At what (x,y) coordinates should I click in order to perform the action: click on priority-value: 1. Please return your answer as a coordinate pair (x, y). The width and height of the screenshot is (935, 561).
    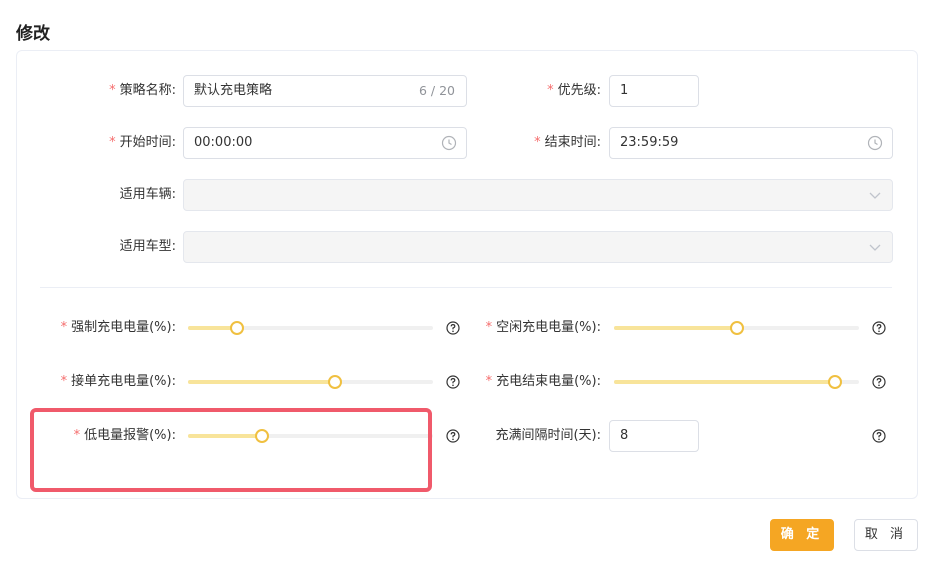
    Looking at the image, I should click on (624, 90).